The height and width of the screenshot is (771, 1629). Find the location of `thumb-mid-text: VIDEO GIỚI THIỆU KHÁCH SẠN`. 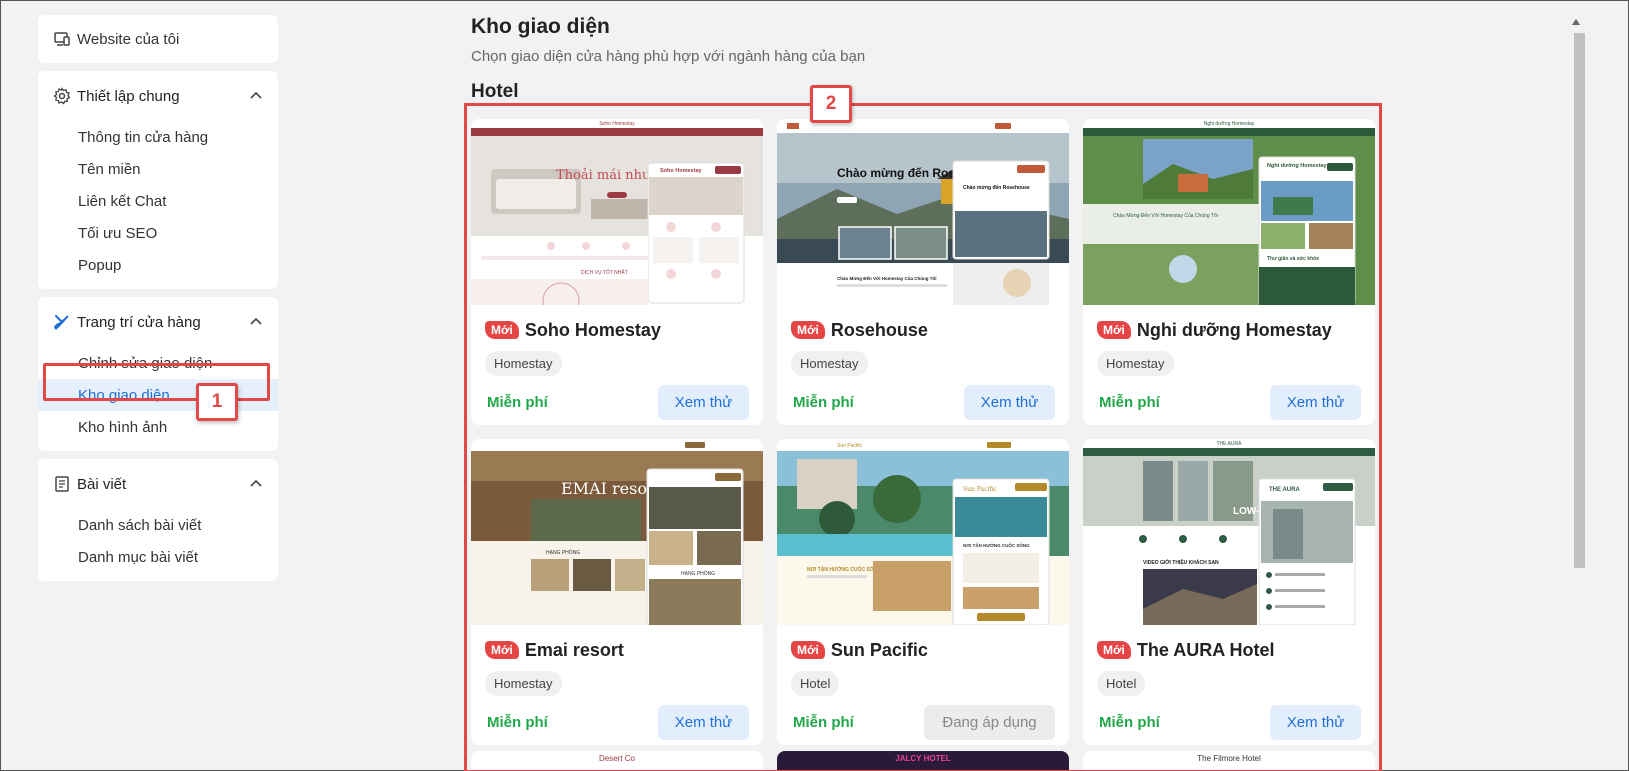

thumb-mid-text: VIDEO GIỚI THIỆU KHÁCH SẠN is located at coordinates (1181, 562).